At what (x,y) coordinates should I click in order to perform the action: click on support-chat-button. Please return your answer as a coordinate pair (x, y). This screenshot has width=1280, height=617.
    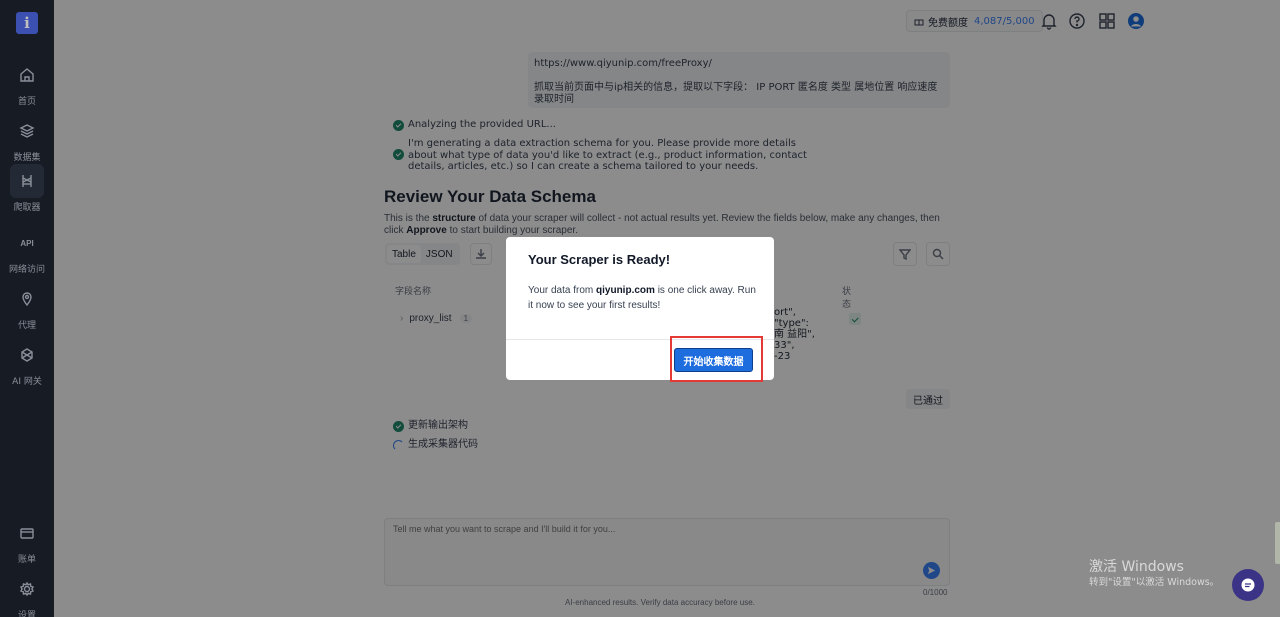
    Looking at the image, I should click on (1248, 585).